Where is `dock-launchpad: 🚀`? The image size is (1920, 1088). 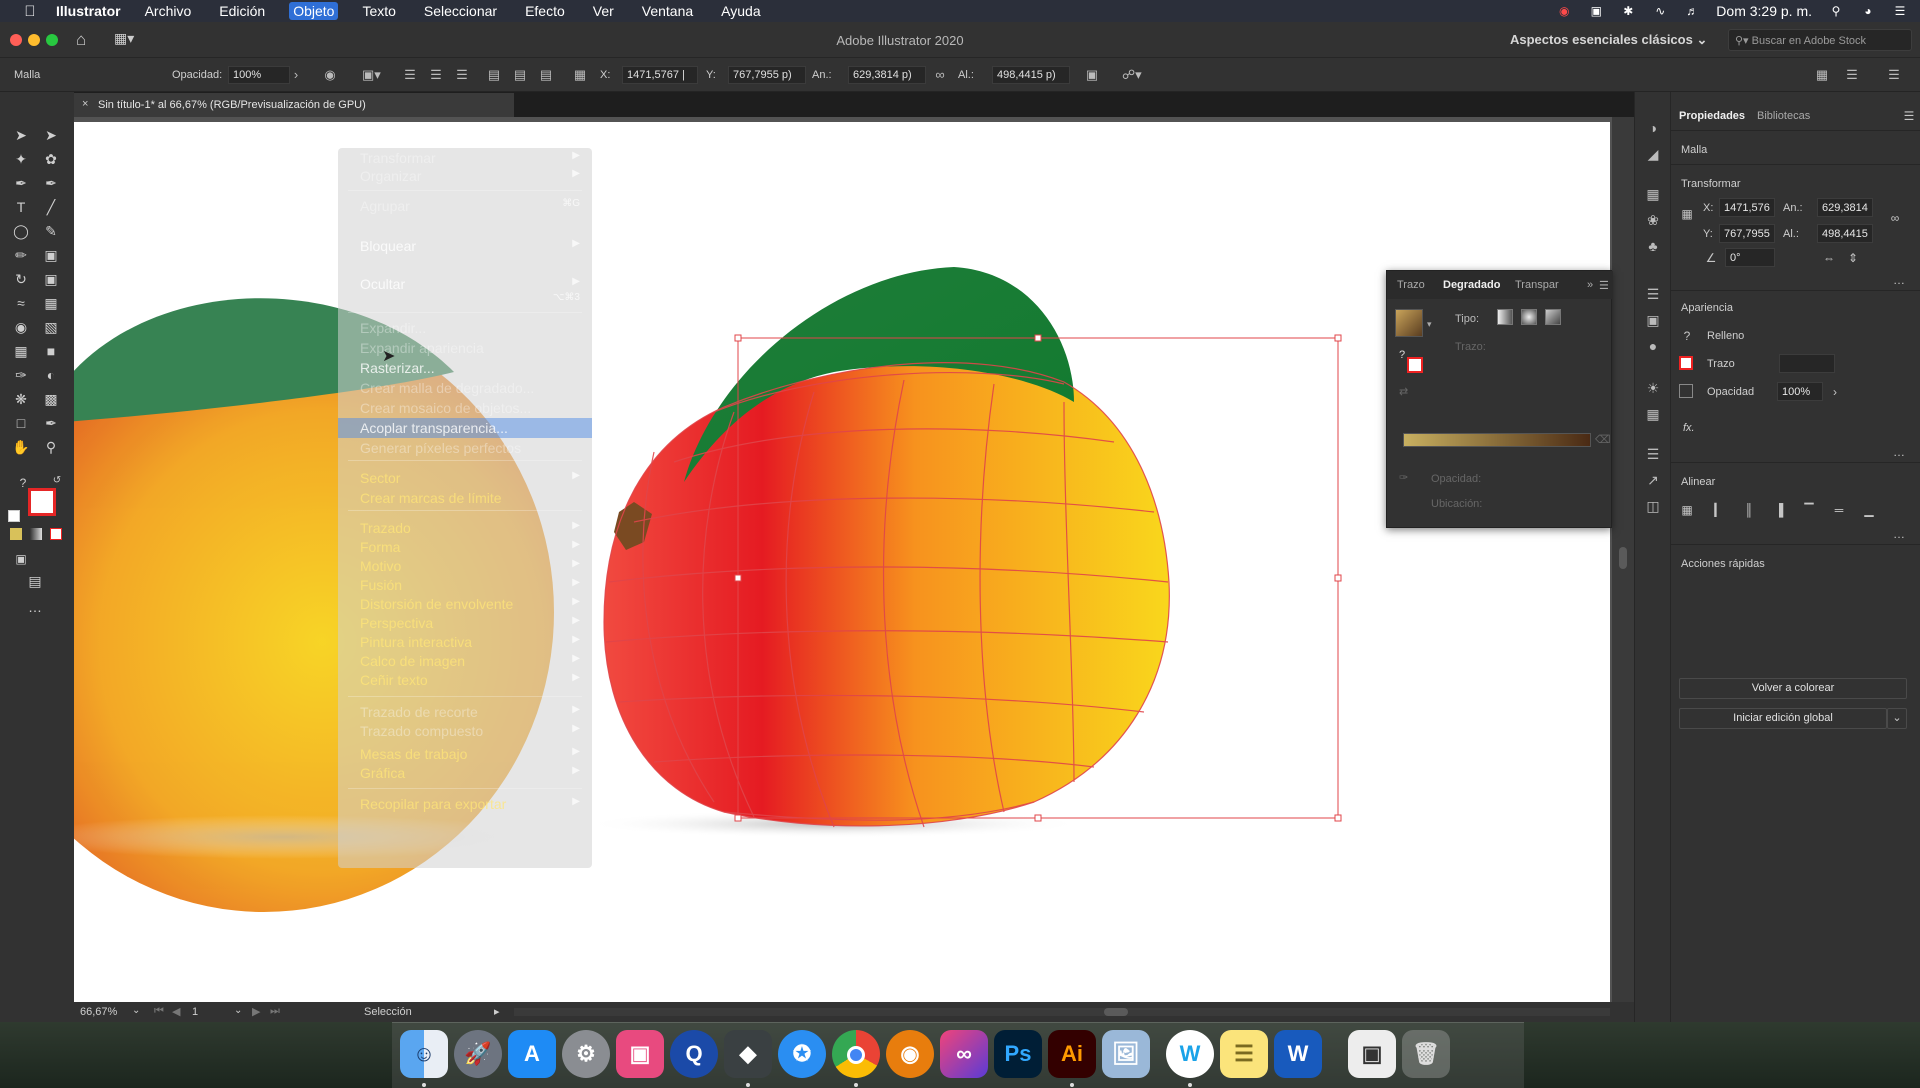 dock-launchpad: 🚀 is located at coordinates (478, 1054).